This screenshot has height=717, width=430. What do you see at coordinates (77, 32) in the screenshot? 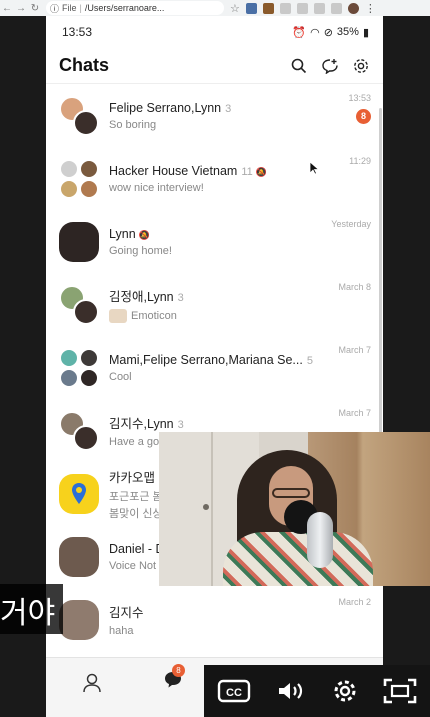
I see `status-time: 13:53` at bounding box center [77, 32].